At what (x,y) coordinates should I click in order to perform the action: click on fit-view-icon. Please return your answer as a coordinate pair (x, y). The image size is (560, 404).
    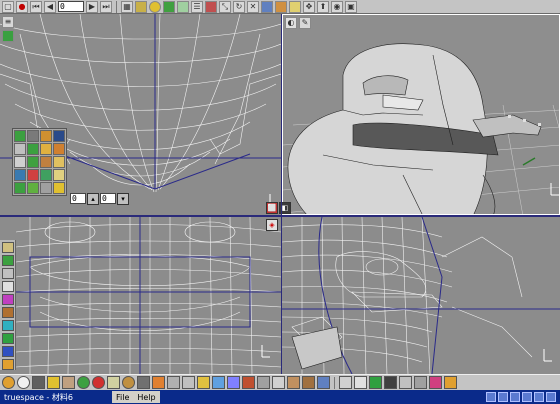
    Looking at the image, I should click on (450, 382).